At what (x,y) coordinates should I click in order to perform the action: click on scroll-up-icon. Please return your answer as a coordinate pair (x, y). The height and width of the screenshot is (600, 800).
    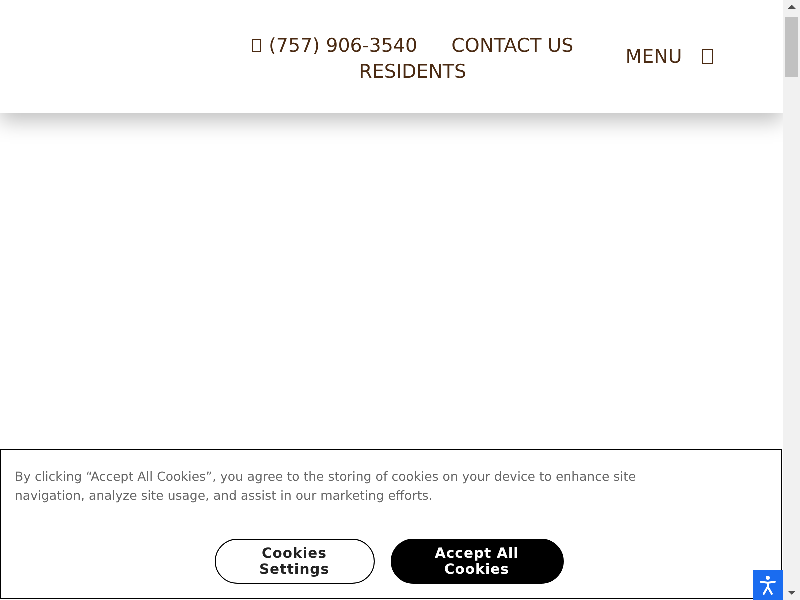
    Looking at the image, I should click on (792, 7).